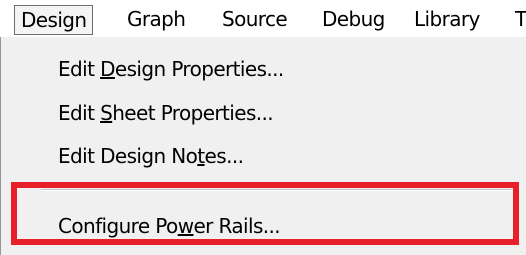 Image resolution: width=526 pixels, height=255 pixels. What do you see at coordinates (353, 19) in the screenshot?
I see `menu-debug: Debug` at bounding box center [353, 19].